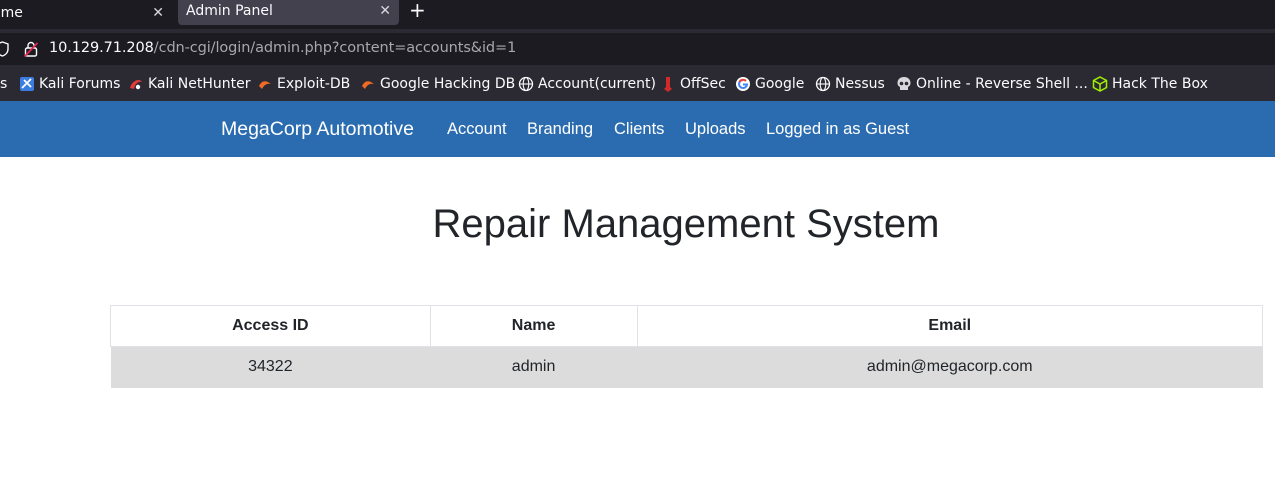  What do you see at coordinates (743, 84) in the screenshot?
I see `google-icon` at bounding box center [743, 84].